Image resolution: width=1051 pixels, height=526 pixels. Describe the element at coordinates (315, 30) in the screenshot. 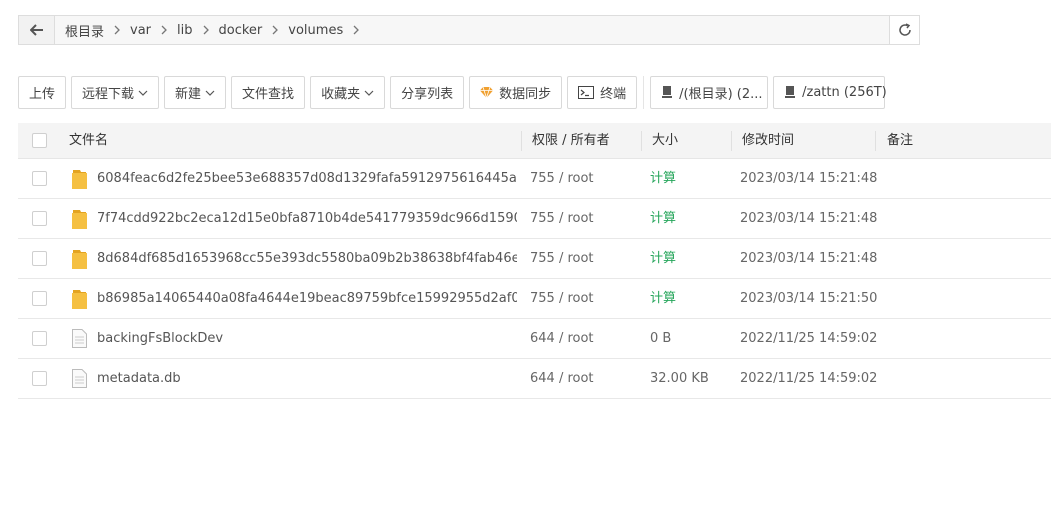

I see `crumb-volumes: volumes` at that location.